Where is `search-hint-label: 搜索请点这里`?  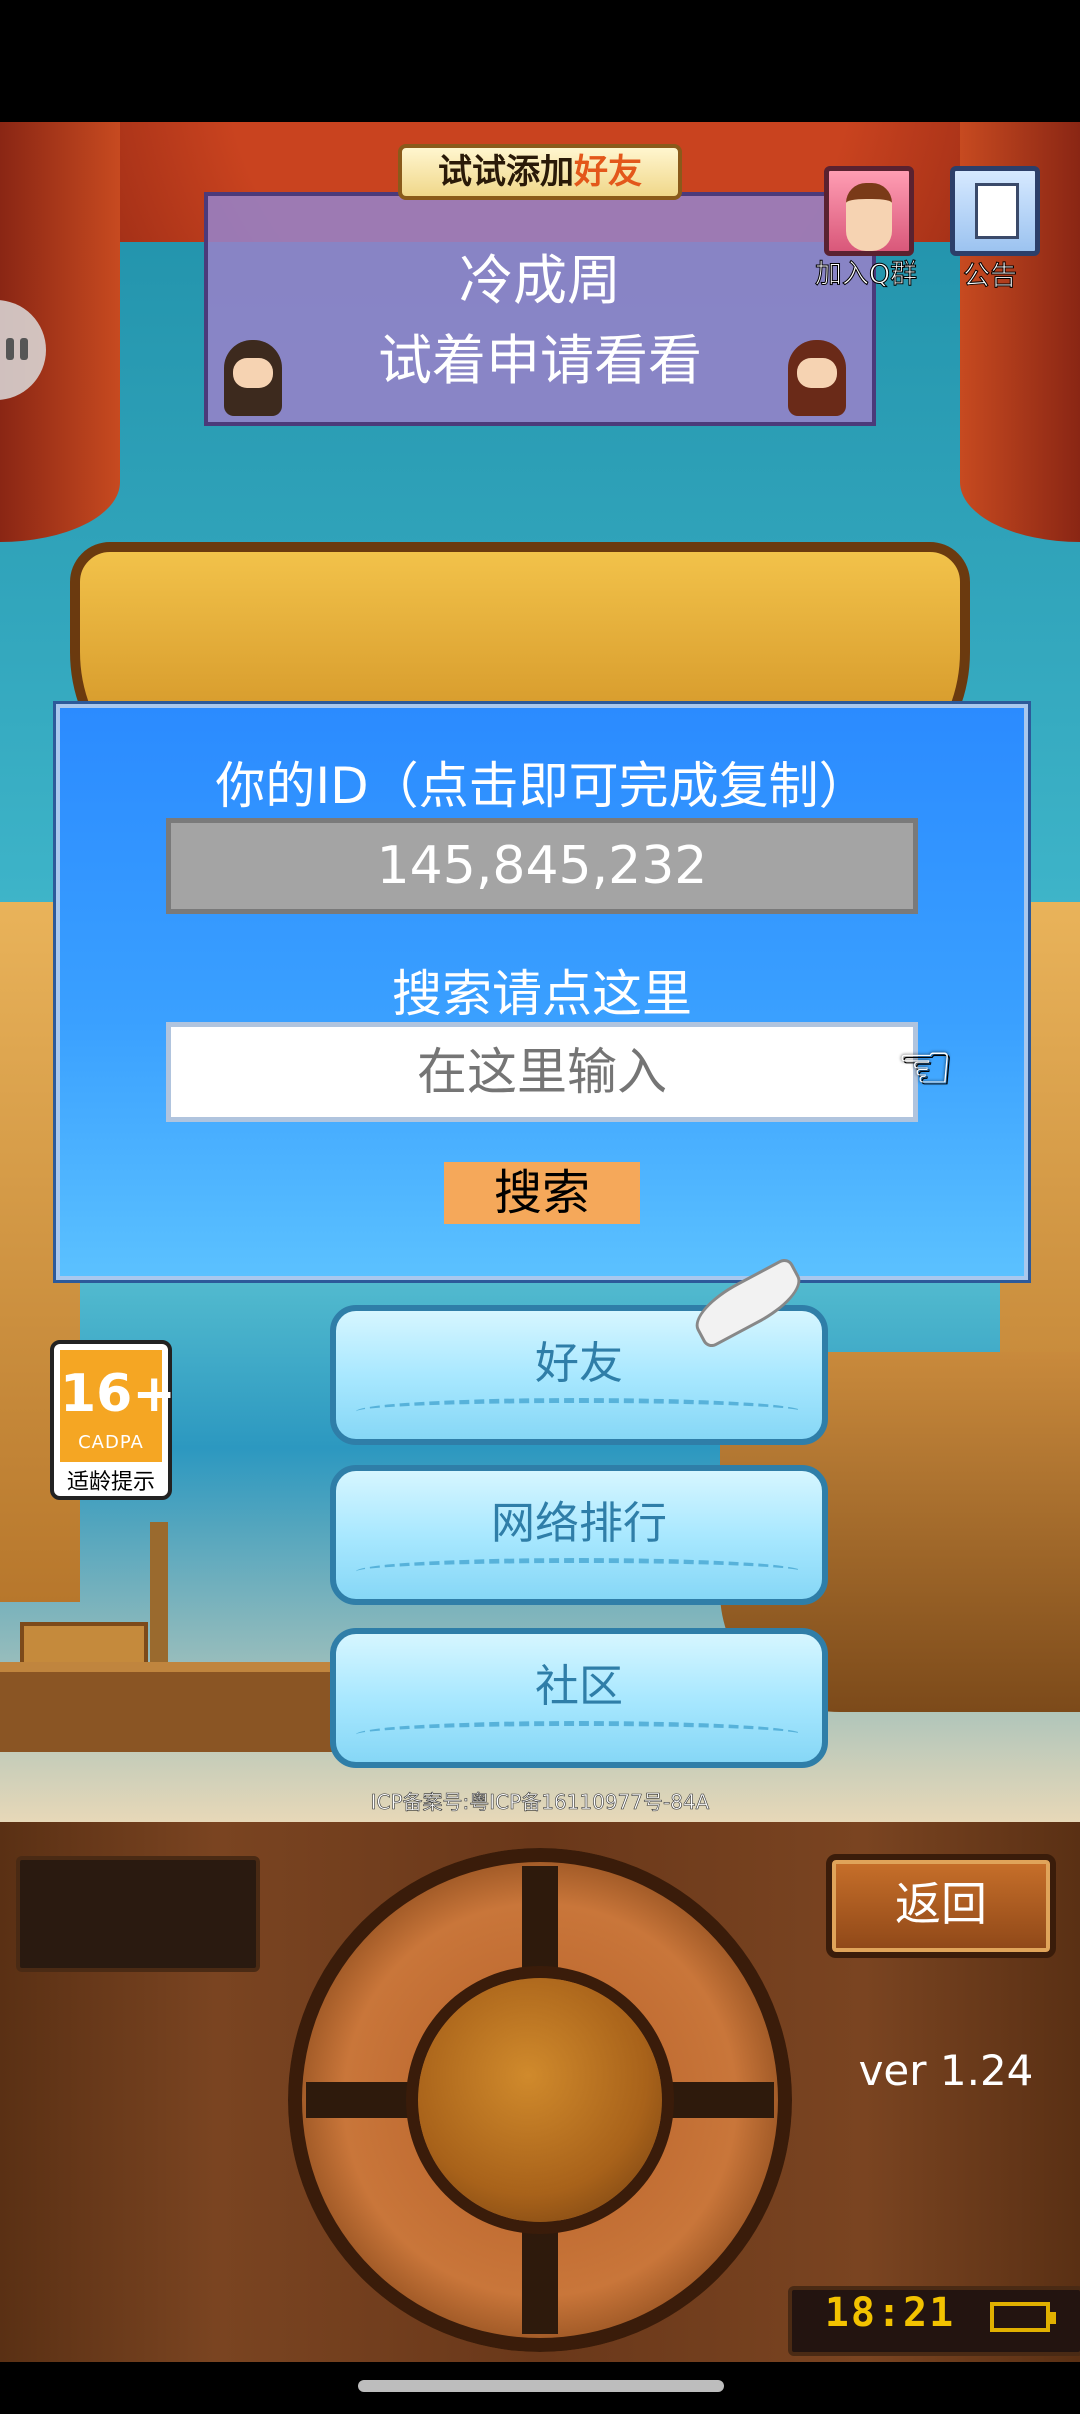
search-hint-label: 搜索请点这里 is located at coordinates (542, 994).